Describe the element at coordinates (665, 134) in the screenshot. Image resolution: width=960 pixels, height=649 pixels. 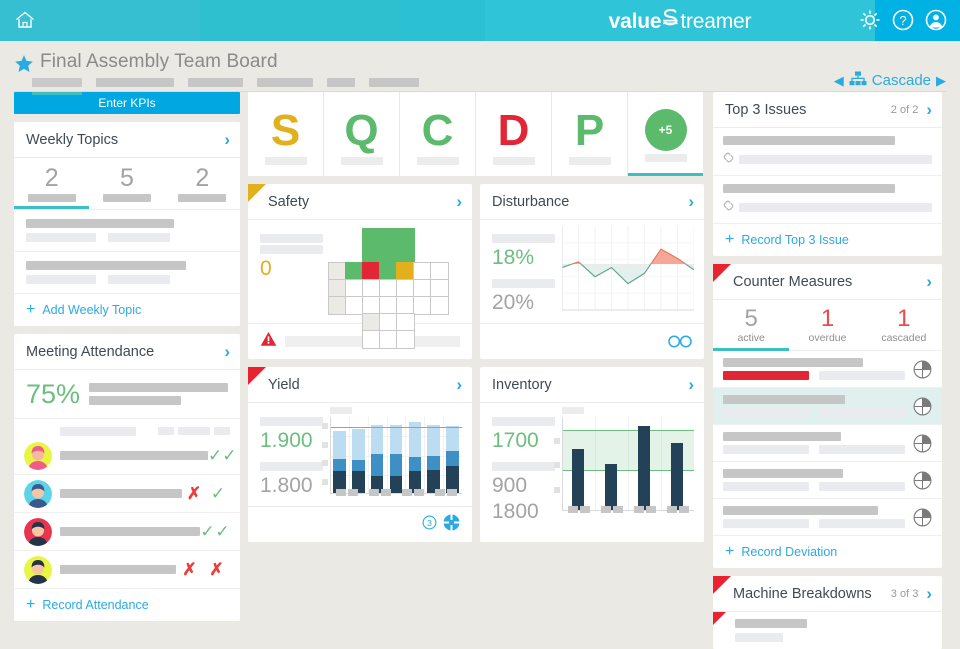
I see `sqcdp-tile-plus5: +5` at that location.